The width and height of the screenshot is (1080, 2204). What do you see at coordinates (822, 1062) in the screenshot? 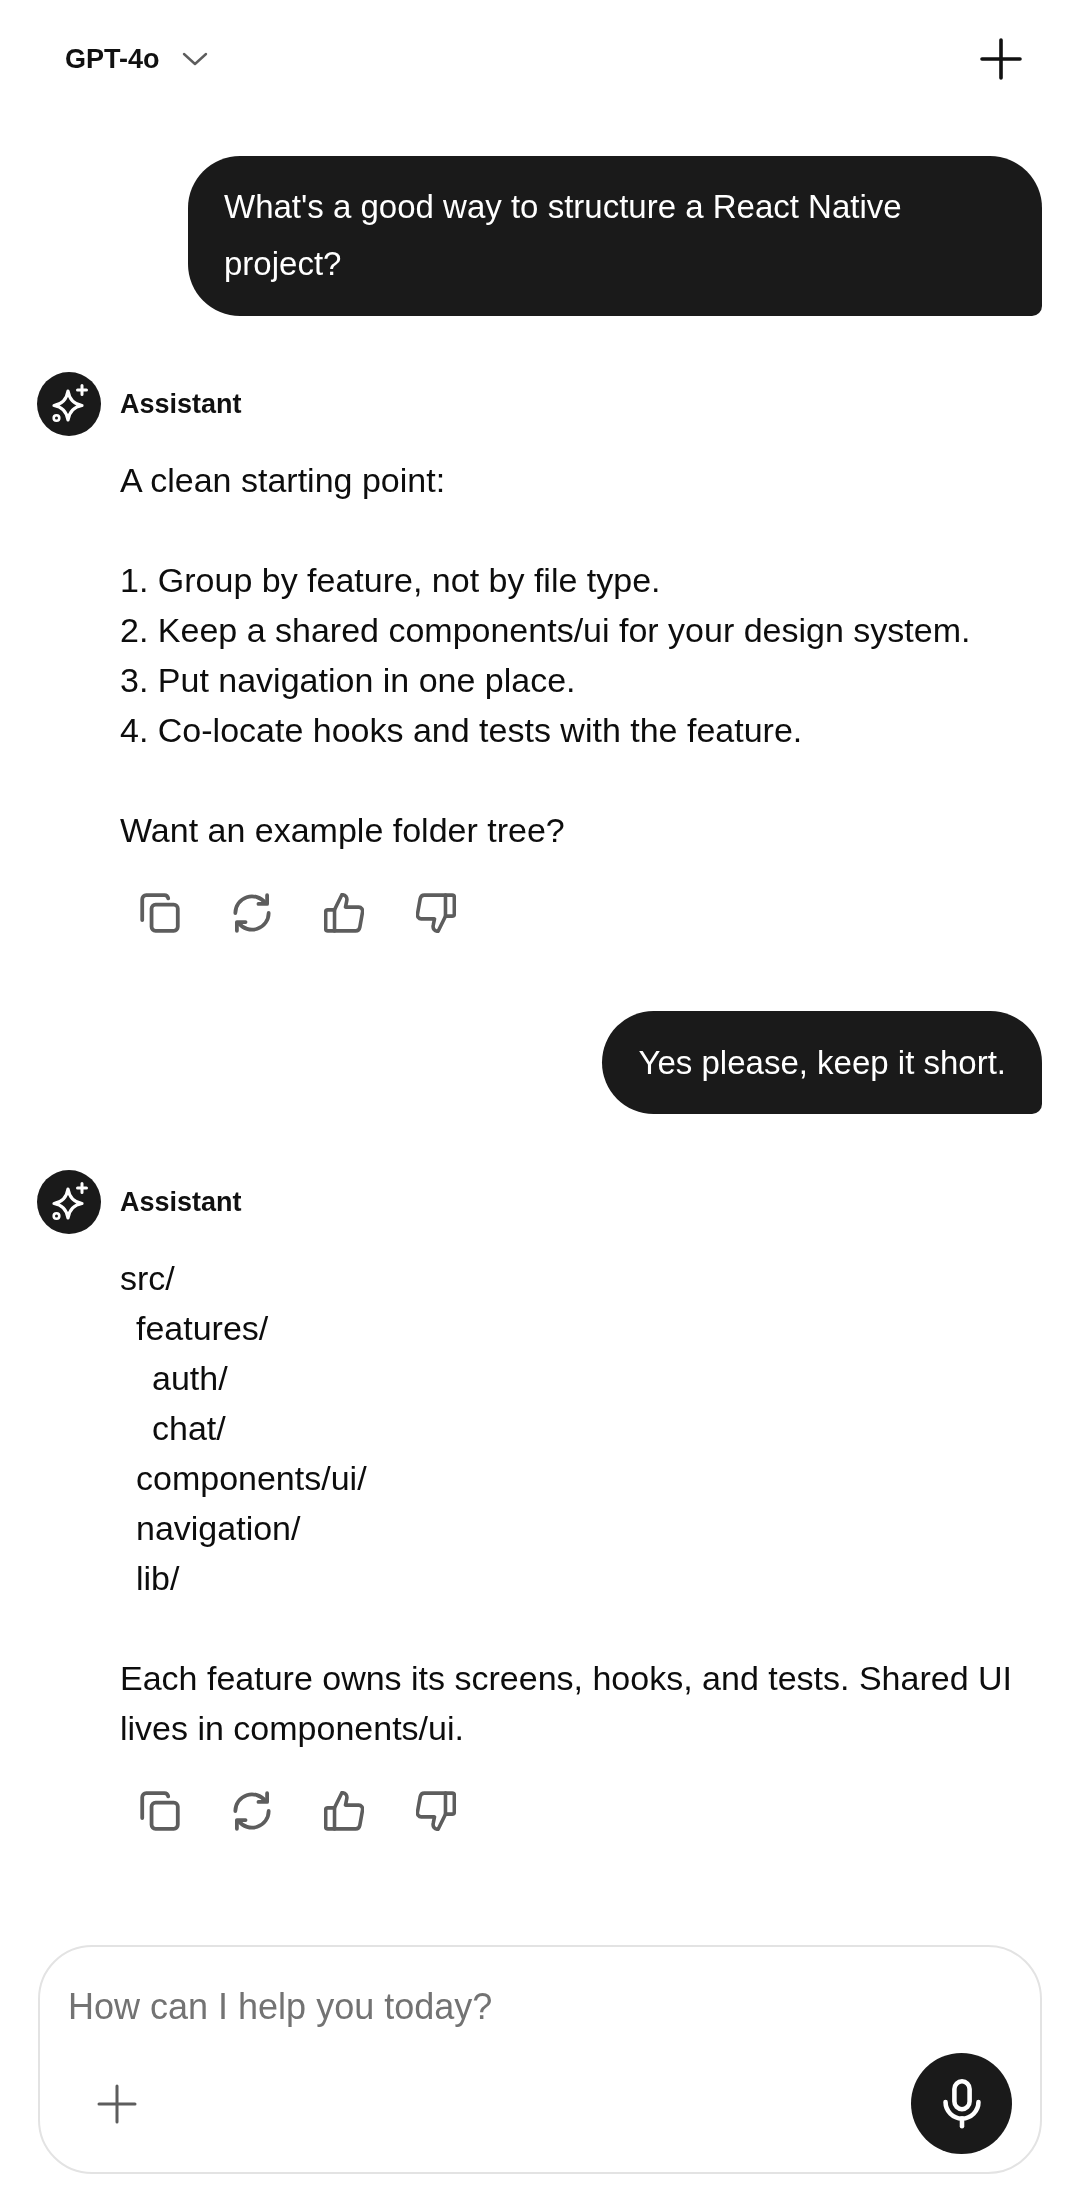
I see `user-message: Yes please, keep it short.` at bounding box center [822, 1062].